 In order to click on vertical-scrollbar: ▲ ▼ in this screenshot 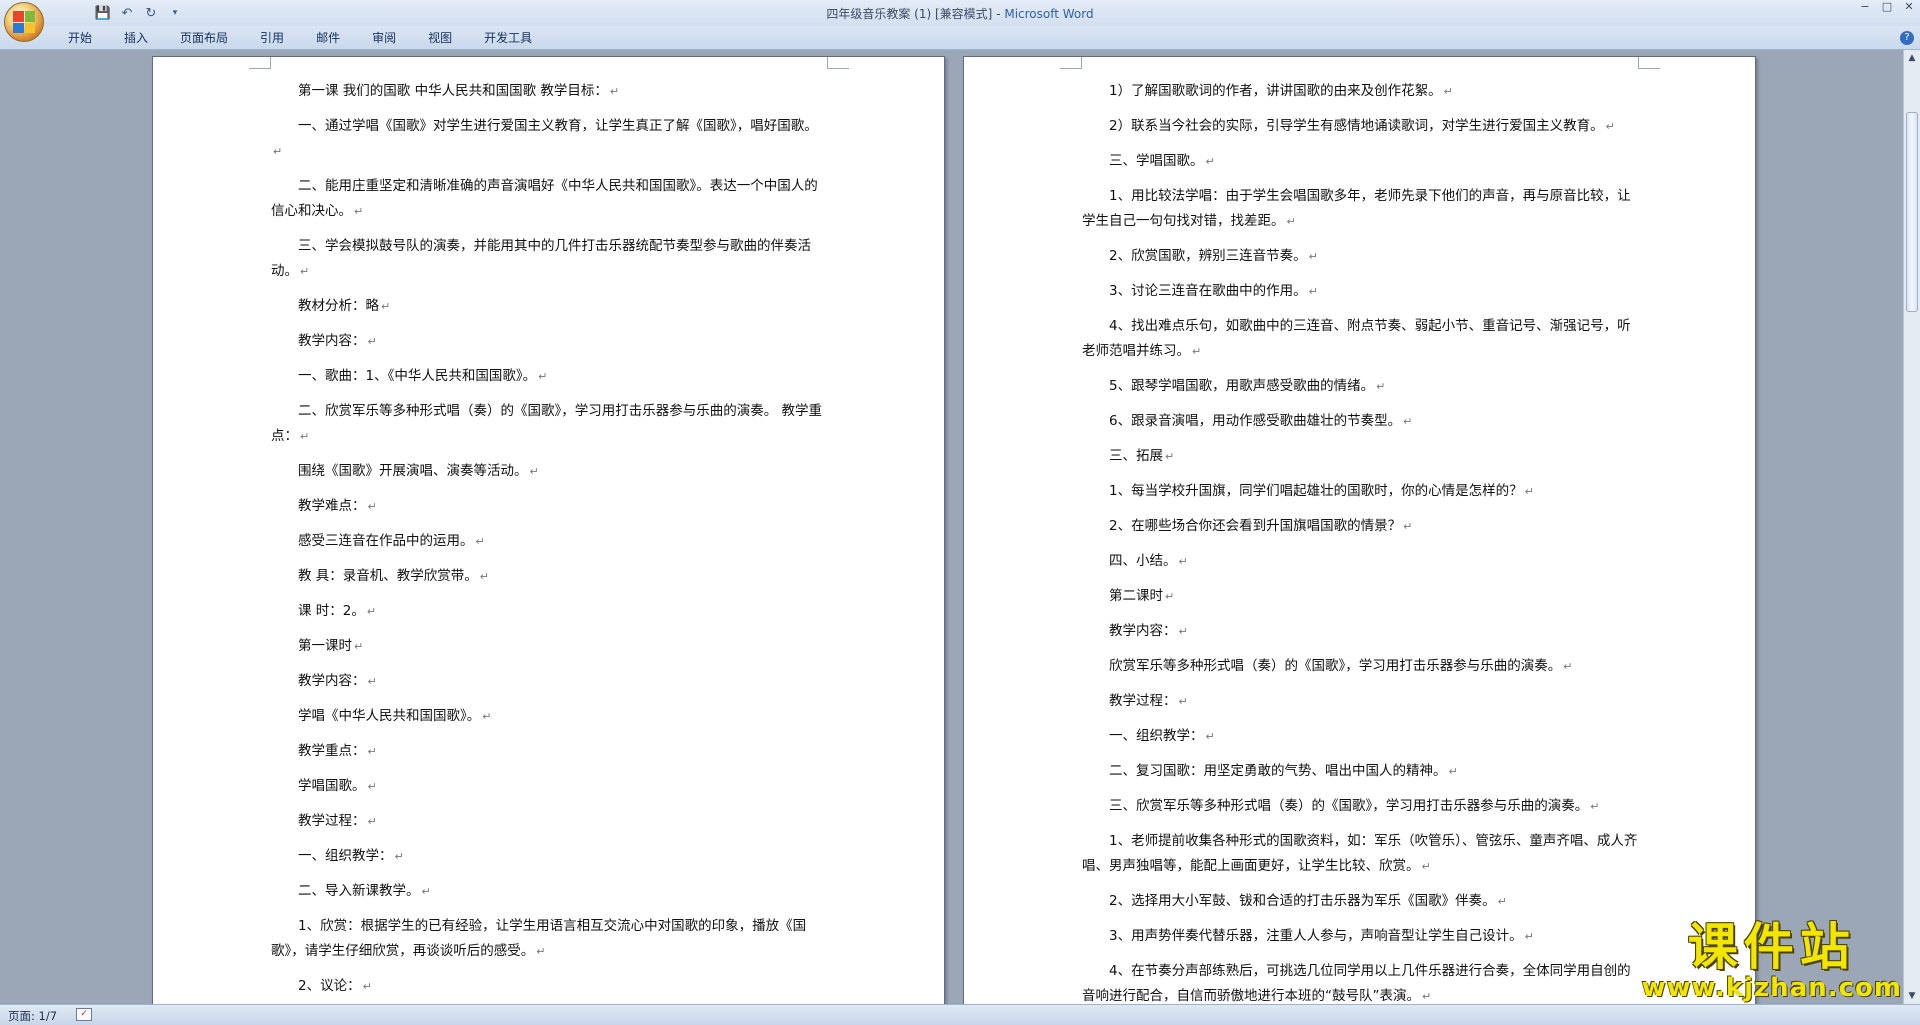, I will do `click(1911, 527)`.